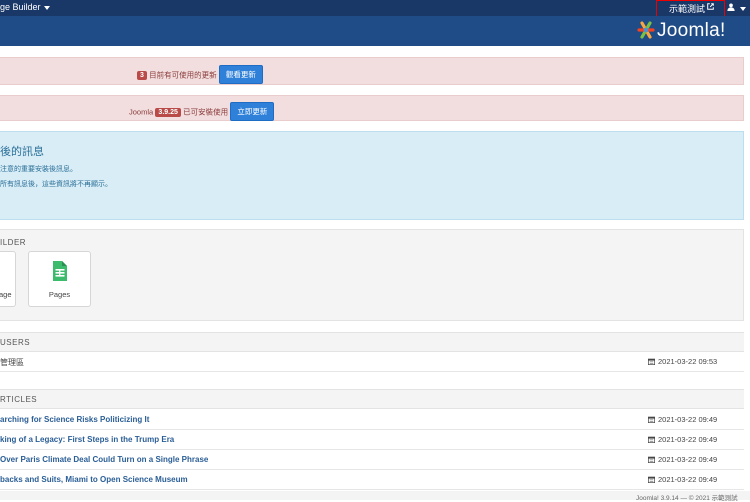 This screenshot has height=502, width=750. Describe the element at coordinates (691, 30) in the screenshot. I see `joomla-logo-text: Joomla!` at that location.